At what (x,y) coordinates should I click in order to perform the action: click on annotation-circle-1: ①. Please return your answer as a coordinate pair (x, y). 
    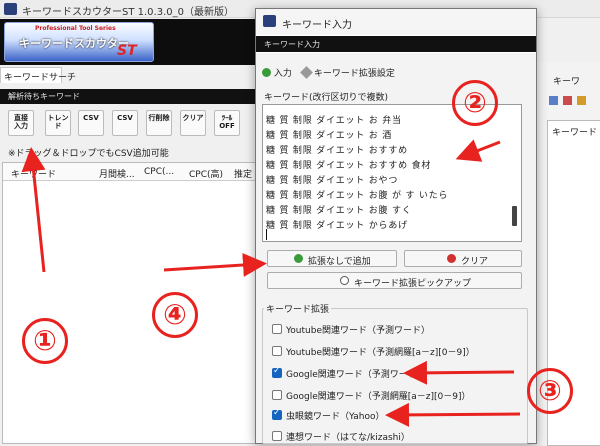
    Looking at the image, I should click on (45, 341).